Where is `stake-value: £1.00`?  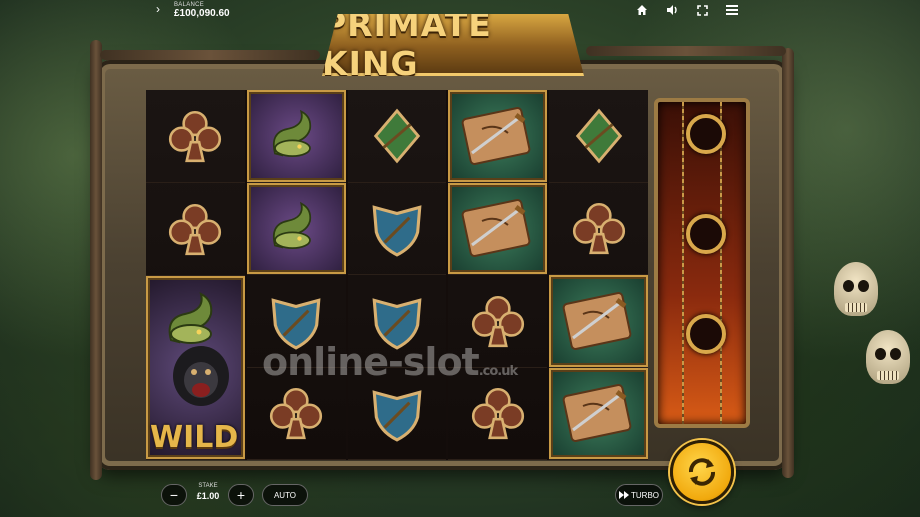
stake-value: £1.00 is located at coordinates (208, 496).